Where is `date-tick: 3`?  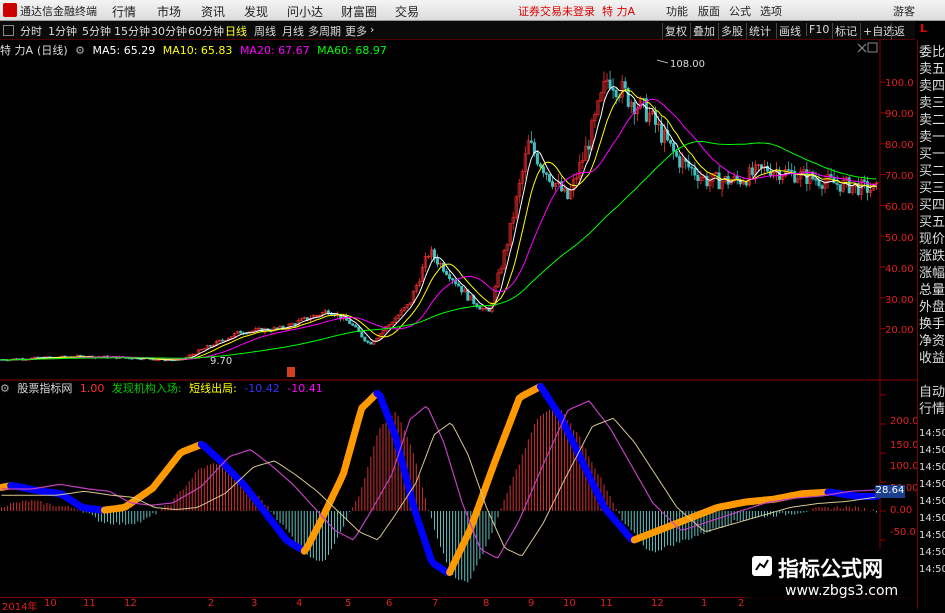 date-tick: 3 is located at coordinates (254, 603).